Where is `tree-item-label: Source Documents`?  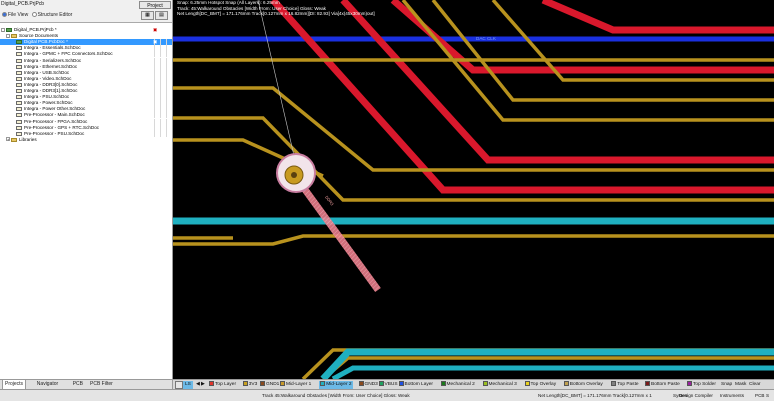
tree-item-label: Source Documents is located at coordinates (39, 36).